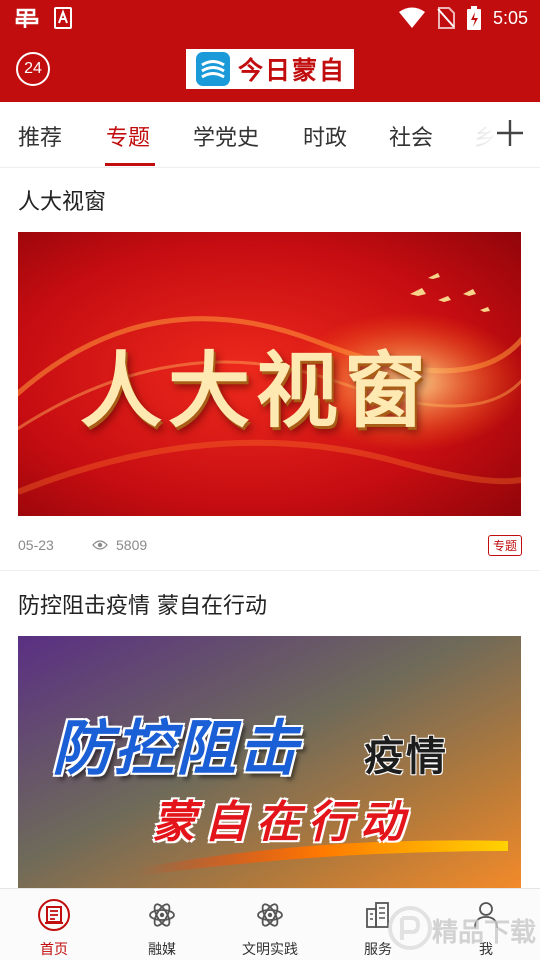  What do you see at coordinates (411, 17) in the screenshot?
I see `wifi-icon` at bounding box center [411, 17].